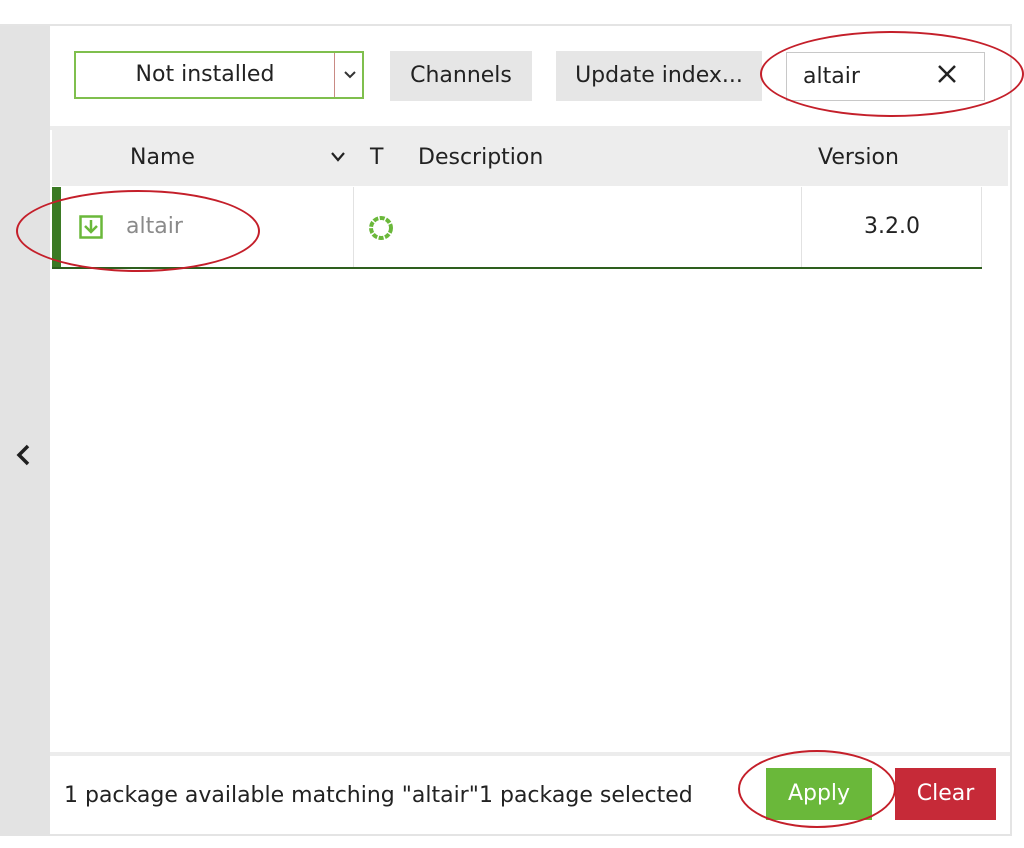 The image size is (1024, 848). Describe the element at coordinates (381, 228) in the screenshot. I see `conda-ring-icon` at that location.